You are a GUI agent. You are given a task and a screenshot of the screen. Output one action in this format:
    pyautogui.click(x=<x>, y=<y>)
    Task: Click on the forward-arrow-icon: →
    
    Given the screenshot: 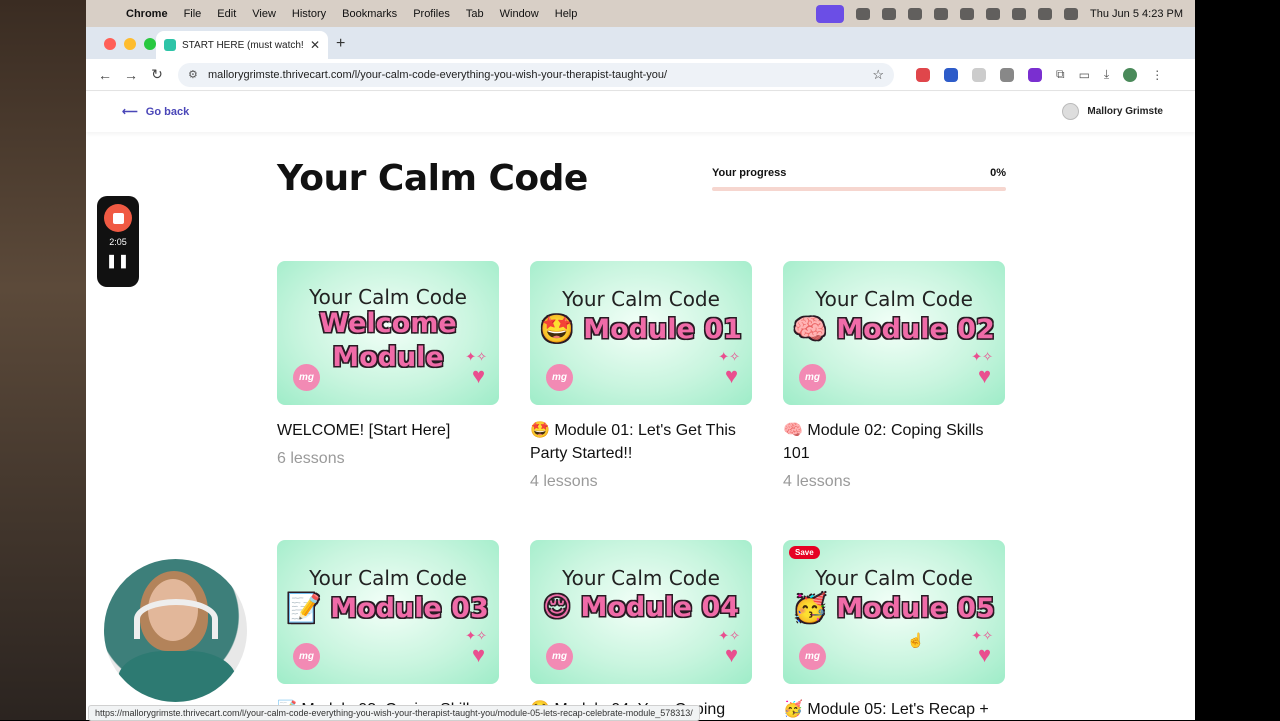 What is the action you would take?
    pyautogui.click(x=131, y=75)
    